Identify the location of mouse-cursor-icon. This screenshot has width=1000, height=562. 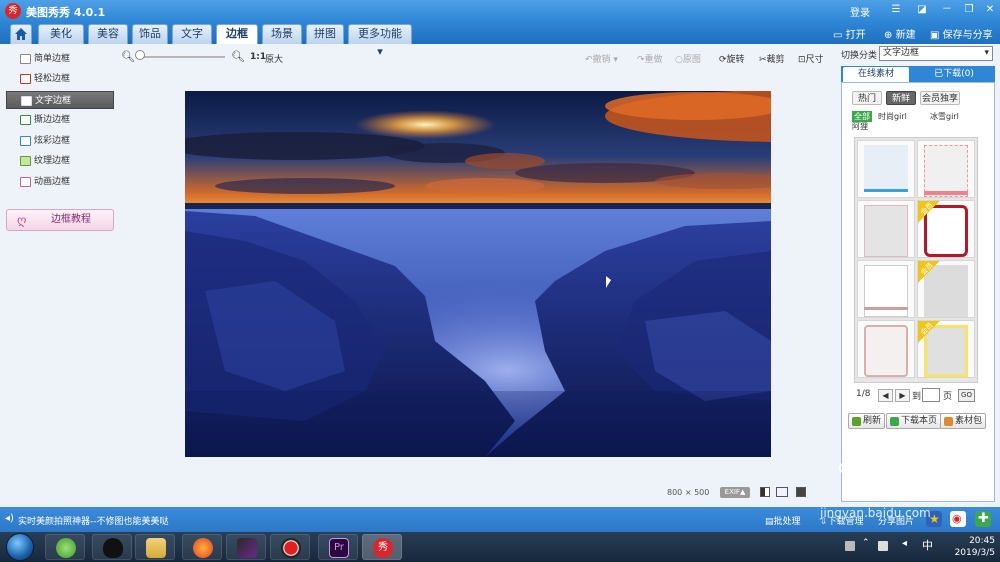
(608, 282).